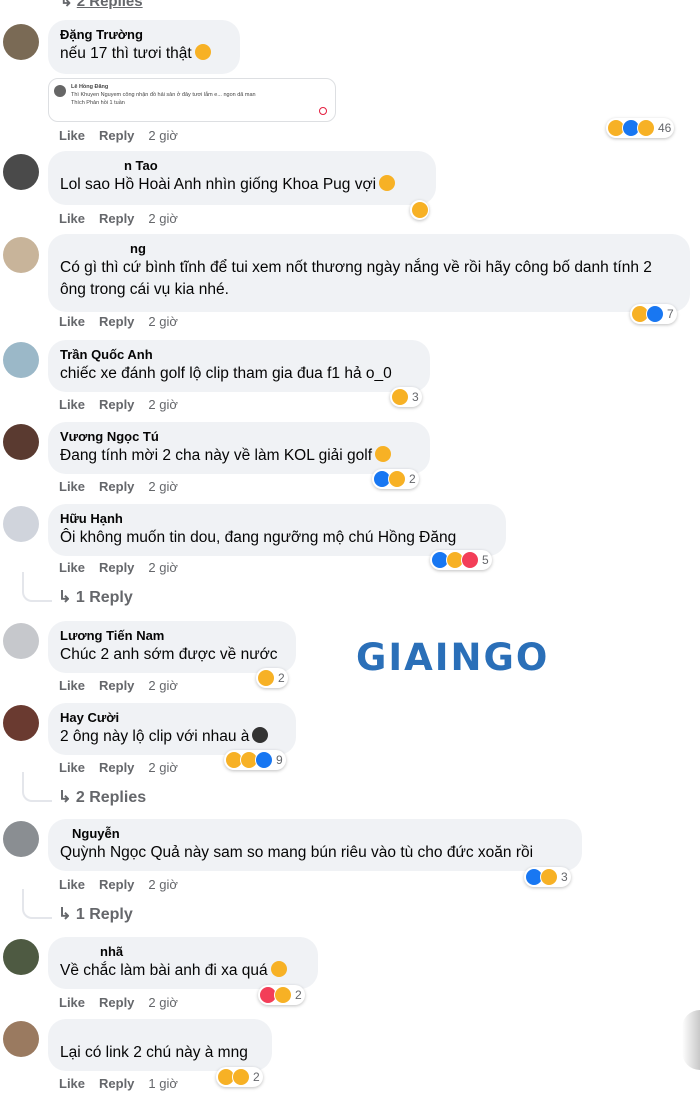 The height and width of the screenshot is (1100, 700). I want to click on reaction-summary: 7, so click(653, 314).